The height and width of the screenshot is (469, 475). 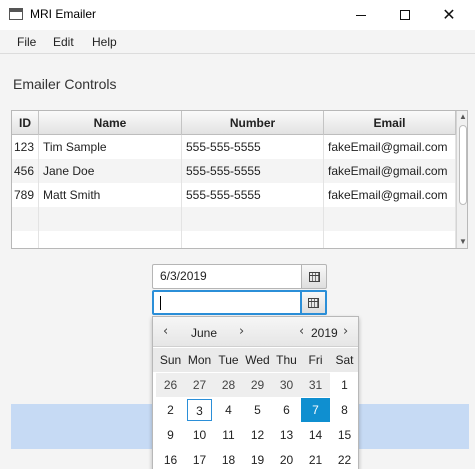 I want to click on calendar-day: 30, so click(x=286, y=385).